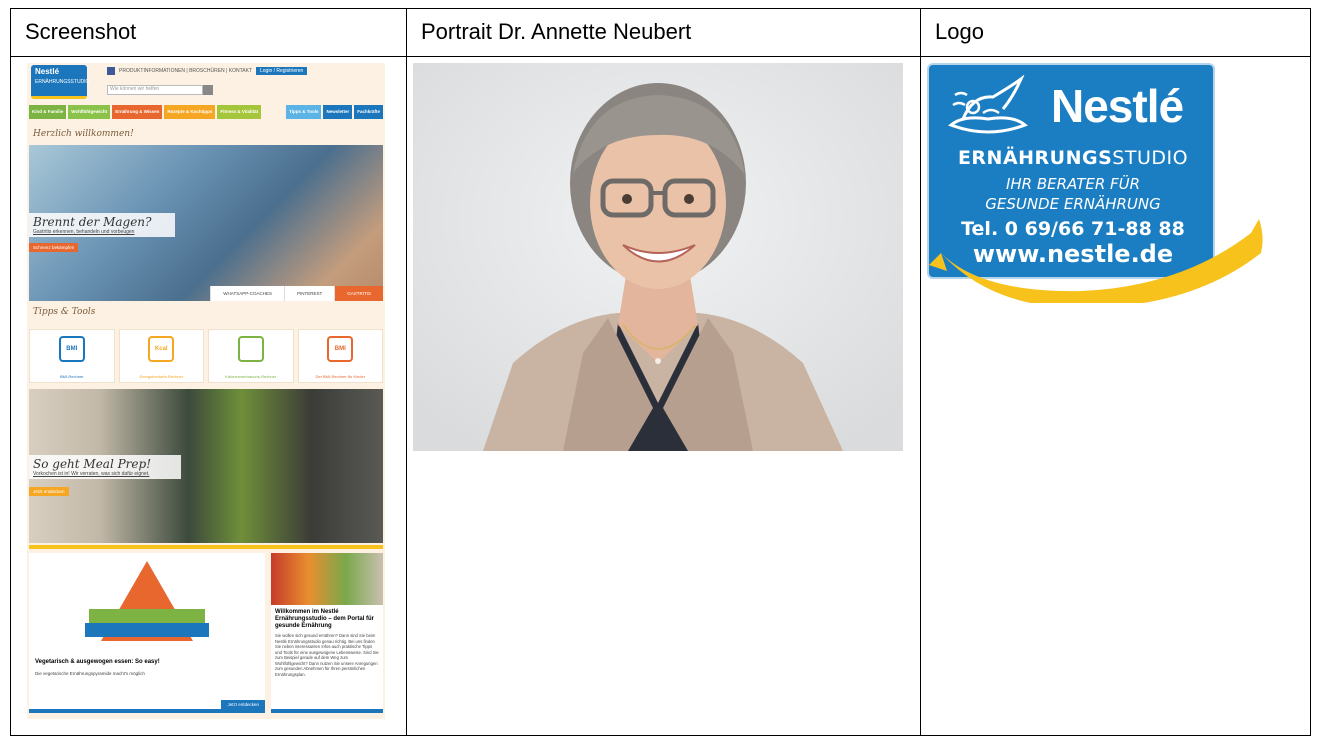 This screenshot has height=736, width=1321. I want to click on logo-brand: Nestlé, so click(1117, 106).